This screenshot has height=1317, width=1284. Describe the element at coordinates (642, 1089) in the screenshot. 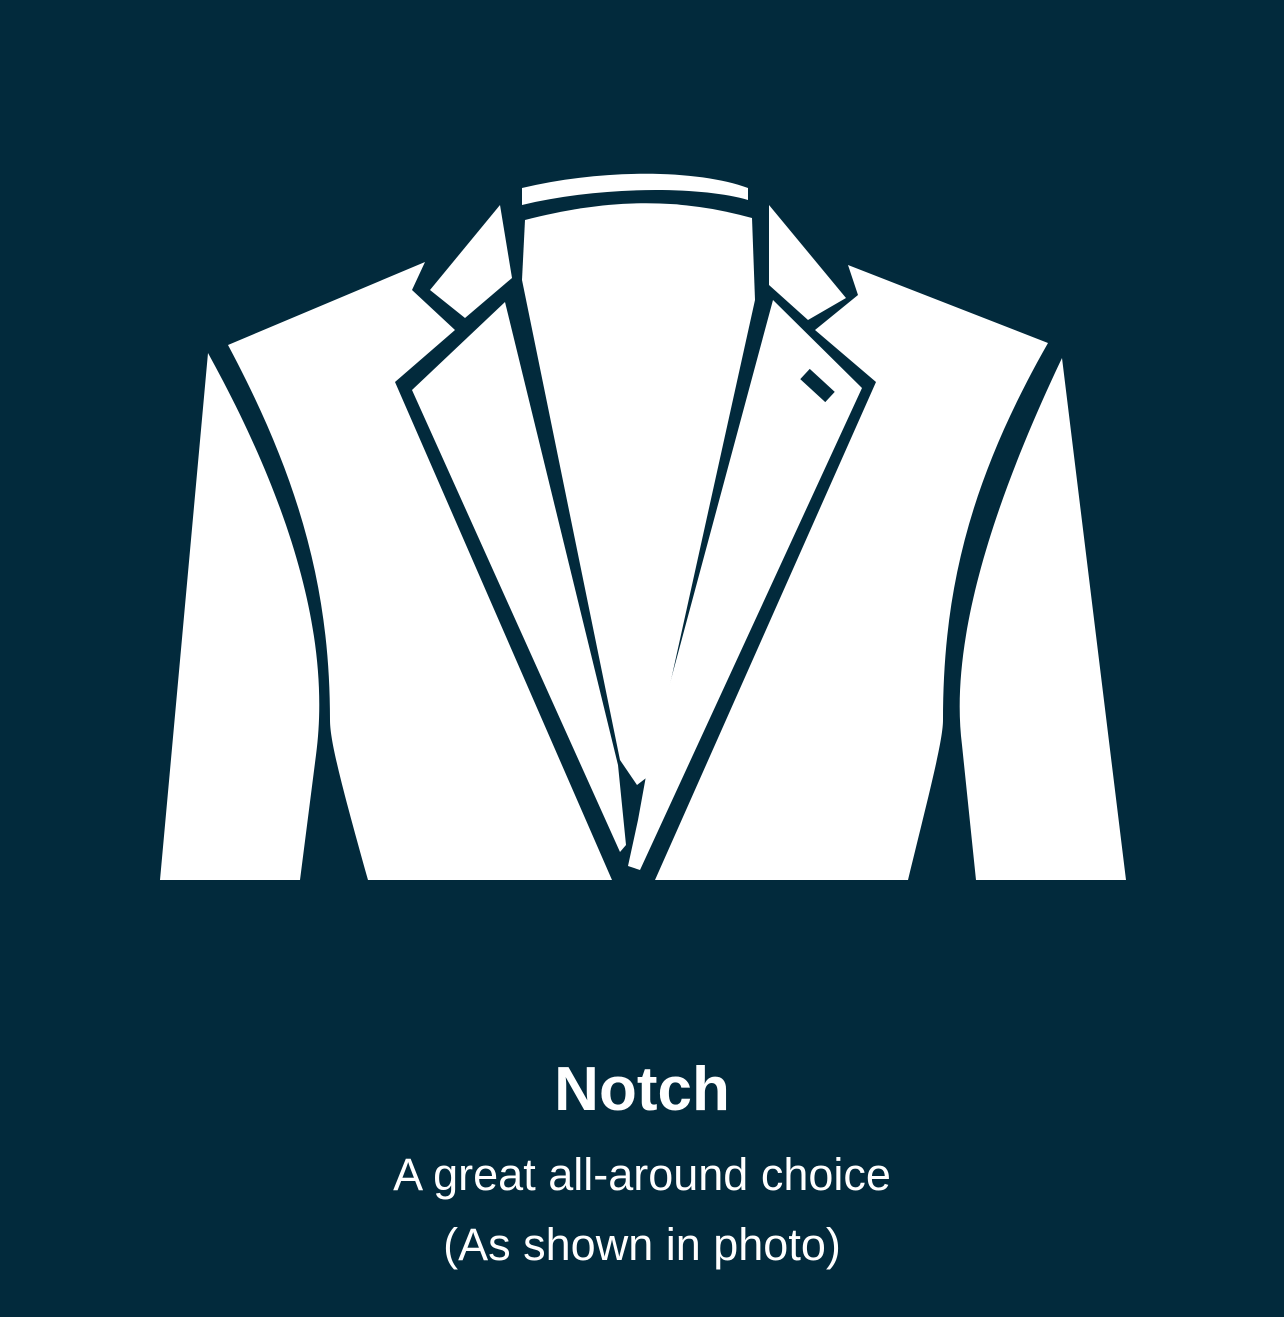

I see `option-title: Notch` at that location.